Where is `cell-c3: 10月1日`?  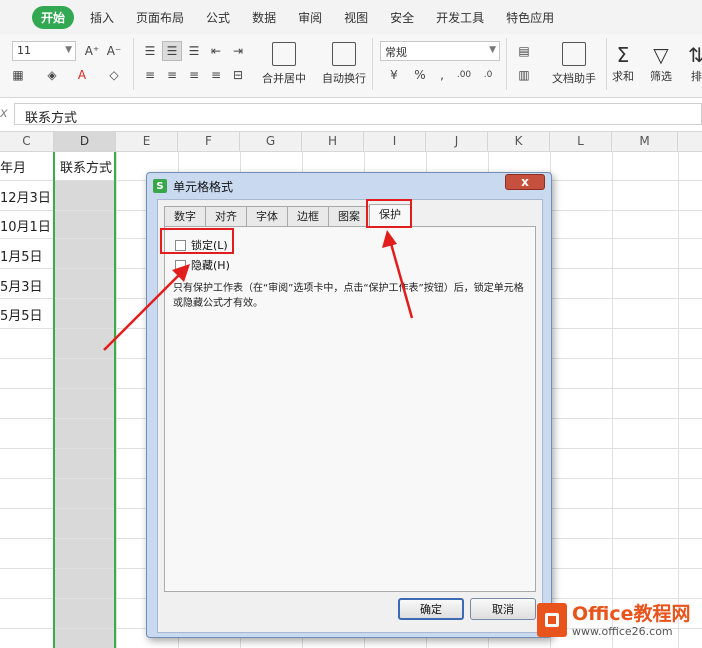 cell-c3: 10月1日 is located at coordinates (25, 225).